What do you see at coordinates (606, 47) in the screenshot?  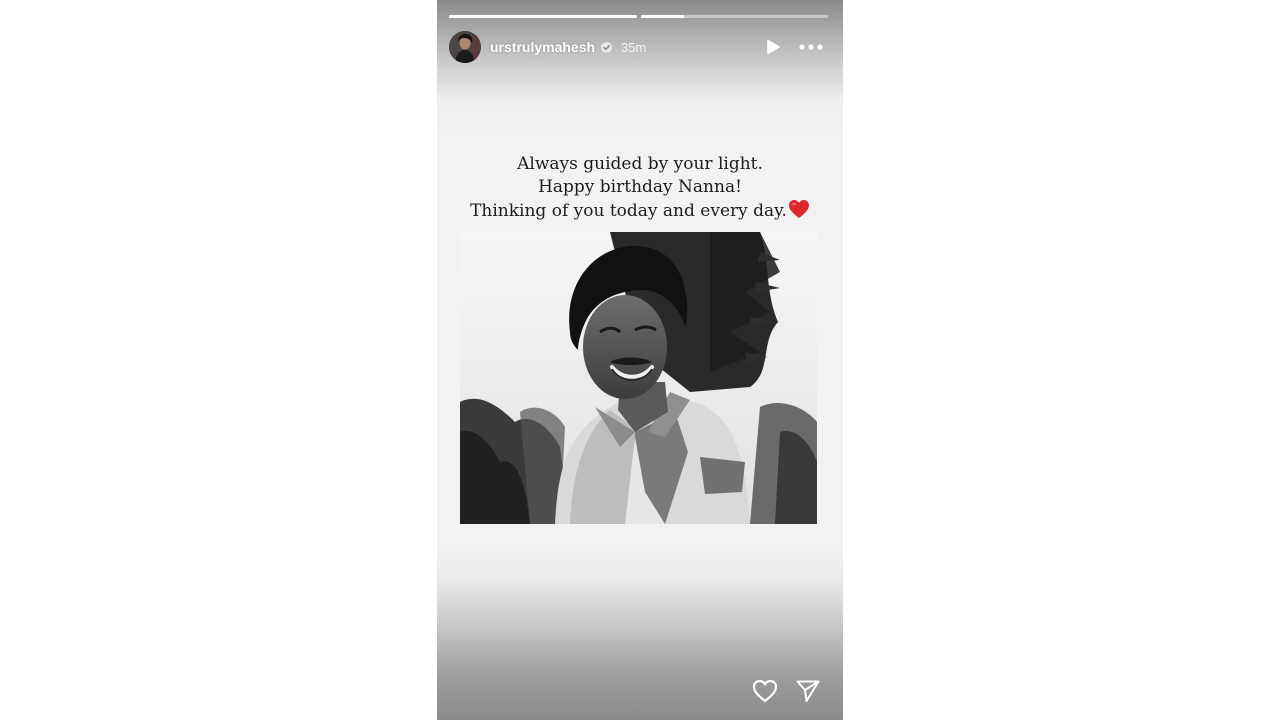 I see `verified-badge-icon` at bounding box center [606, 47].